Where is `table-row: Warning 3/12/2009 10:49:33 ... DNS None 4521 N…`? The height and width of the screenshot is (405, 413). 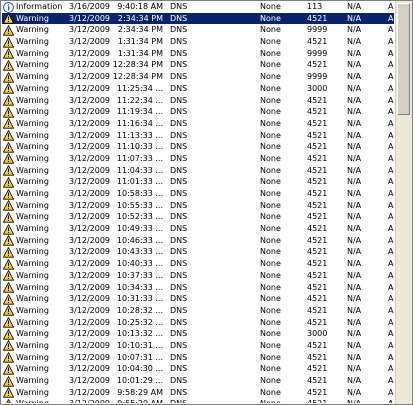
table-row: Warning 3/12/2009 10:49:33 ... DNS None 4521 N… is located at coordinates (198, 229).